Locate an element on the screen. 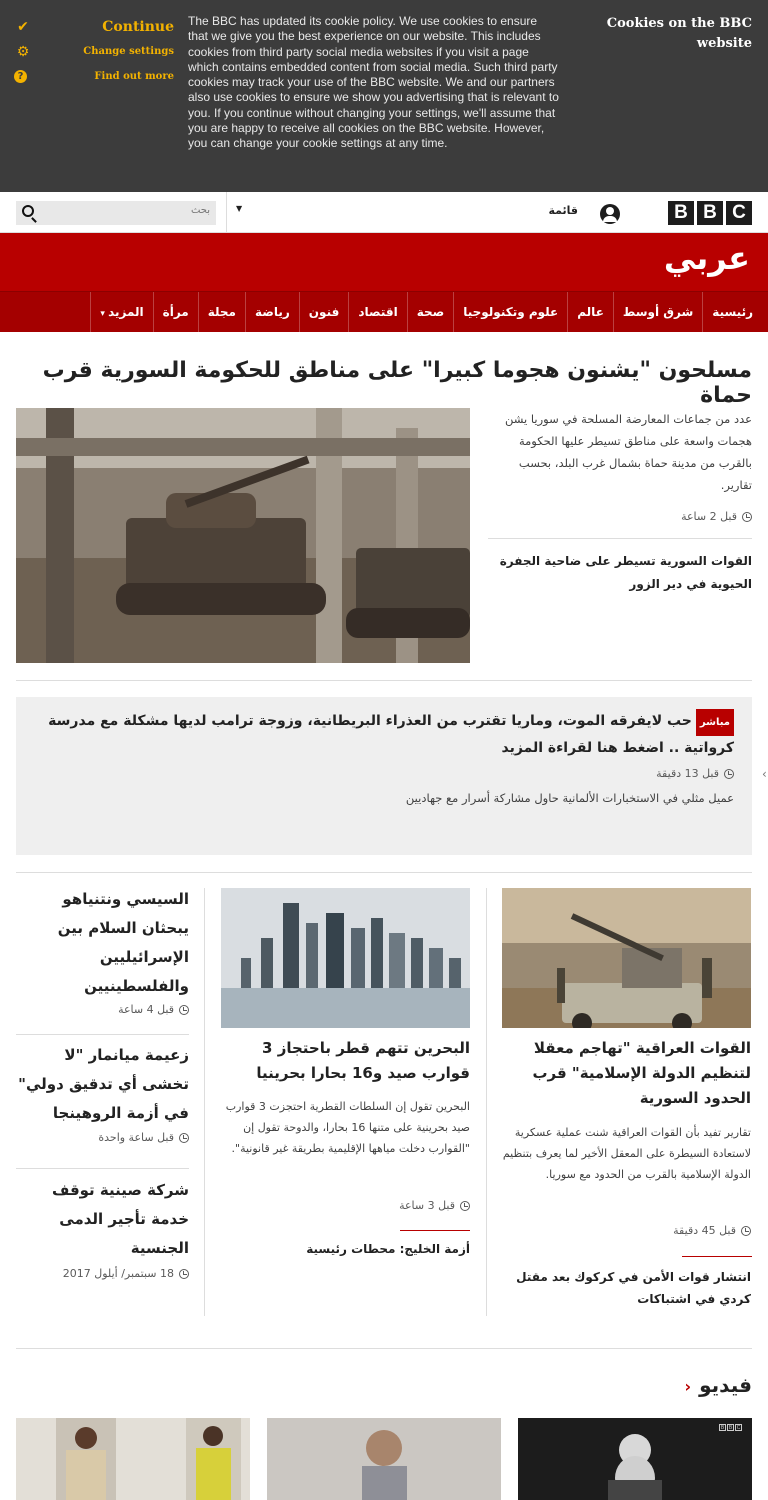 The width and height of the screenshot is (768, 1500). top-bar: B B C قائمة ▼ is located at coordinates (384, 212).